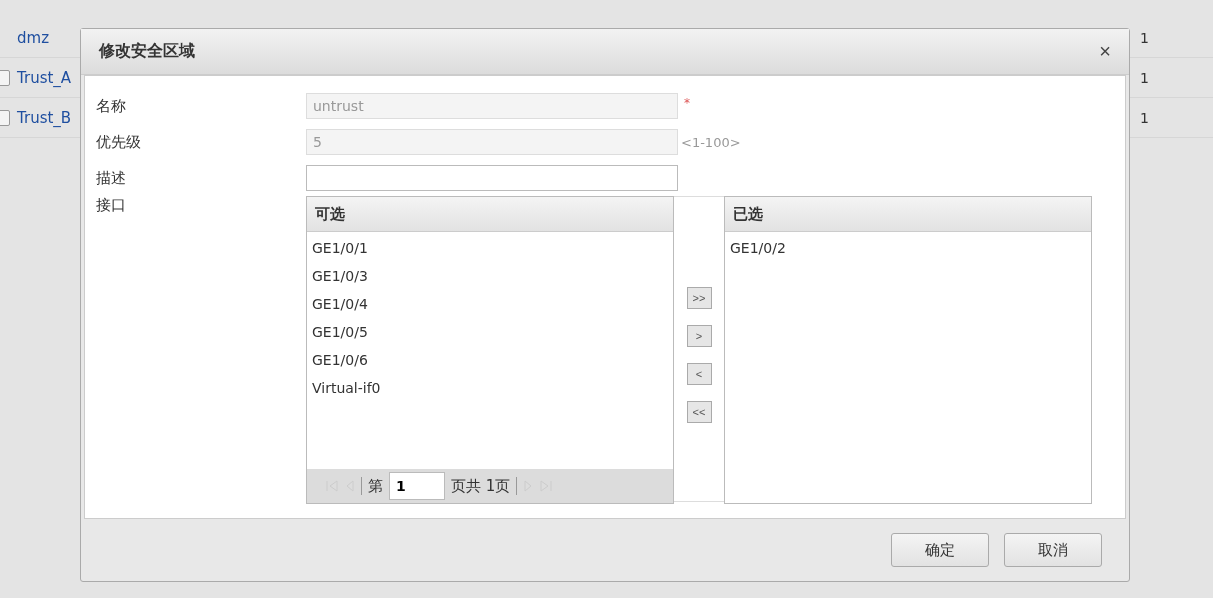 This screenshot has width=1213, height=598. I want to click on list-item: GE1/0/2, so click(908, 248).